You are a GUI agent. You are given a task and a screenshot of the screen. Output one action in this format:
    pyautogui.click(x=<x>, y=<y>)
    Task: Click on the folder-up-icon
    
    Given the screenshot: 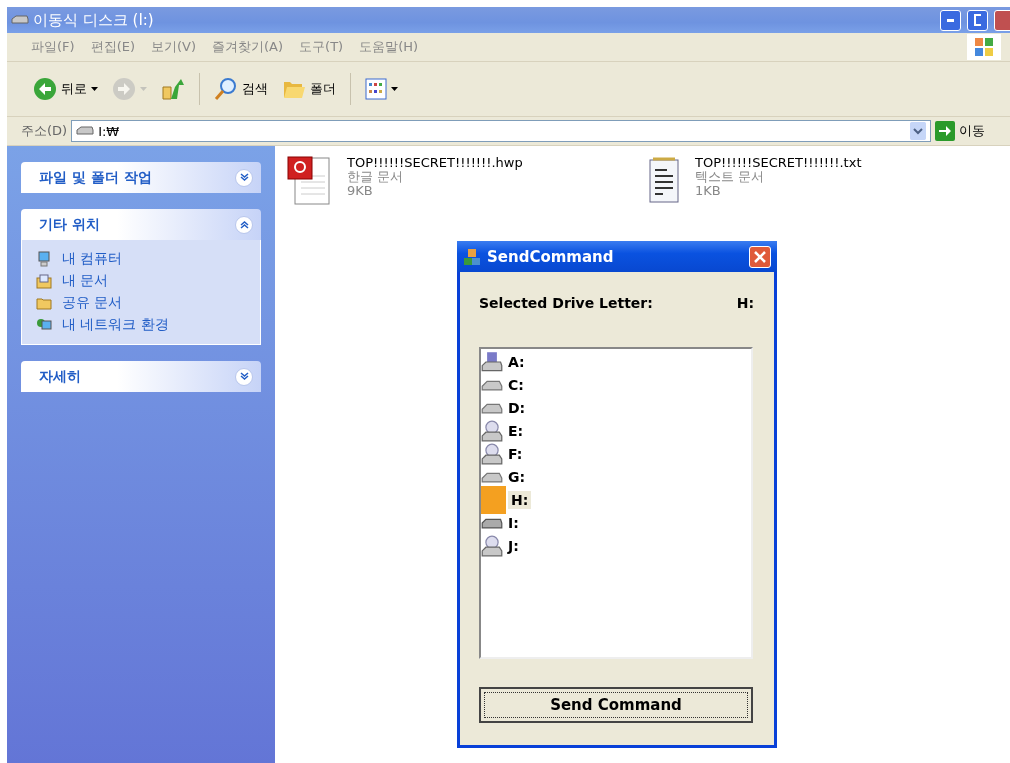 What is the action you would take?
    pyautogui.click(x=173, y=89)
    